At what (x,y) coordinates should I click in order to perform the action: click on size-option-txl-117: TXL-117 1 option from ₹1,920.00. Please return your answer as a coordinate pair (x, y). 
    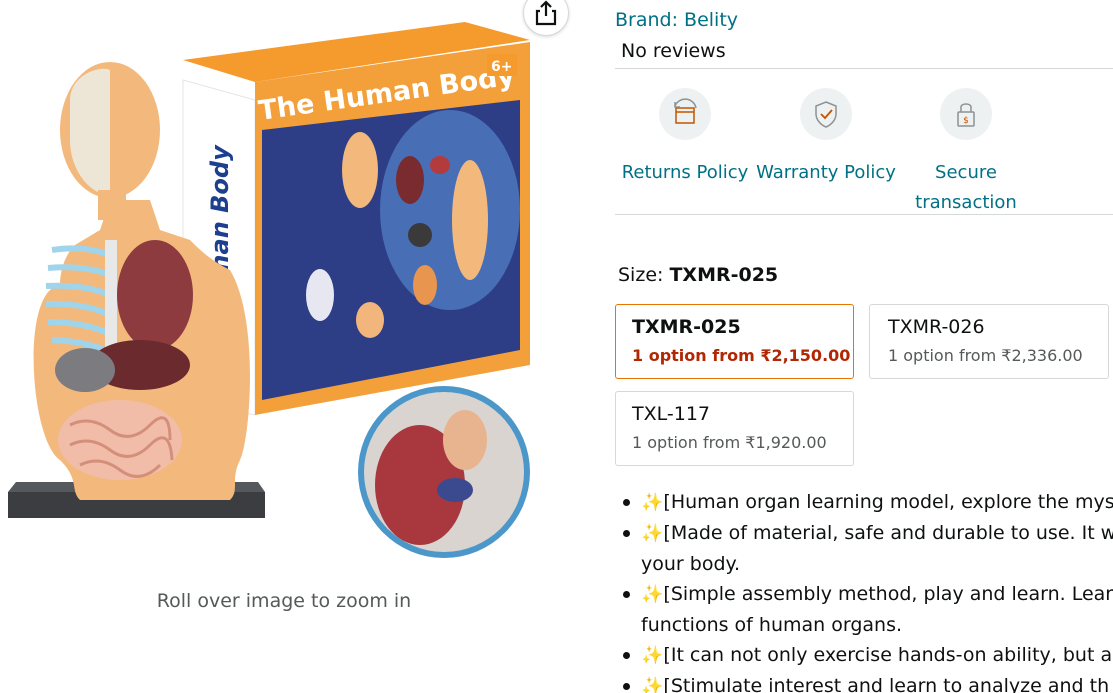
    Looking at the image, I should click on (734, 428).